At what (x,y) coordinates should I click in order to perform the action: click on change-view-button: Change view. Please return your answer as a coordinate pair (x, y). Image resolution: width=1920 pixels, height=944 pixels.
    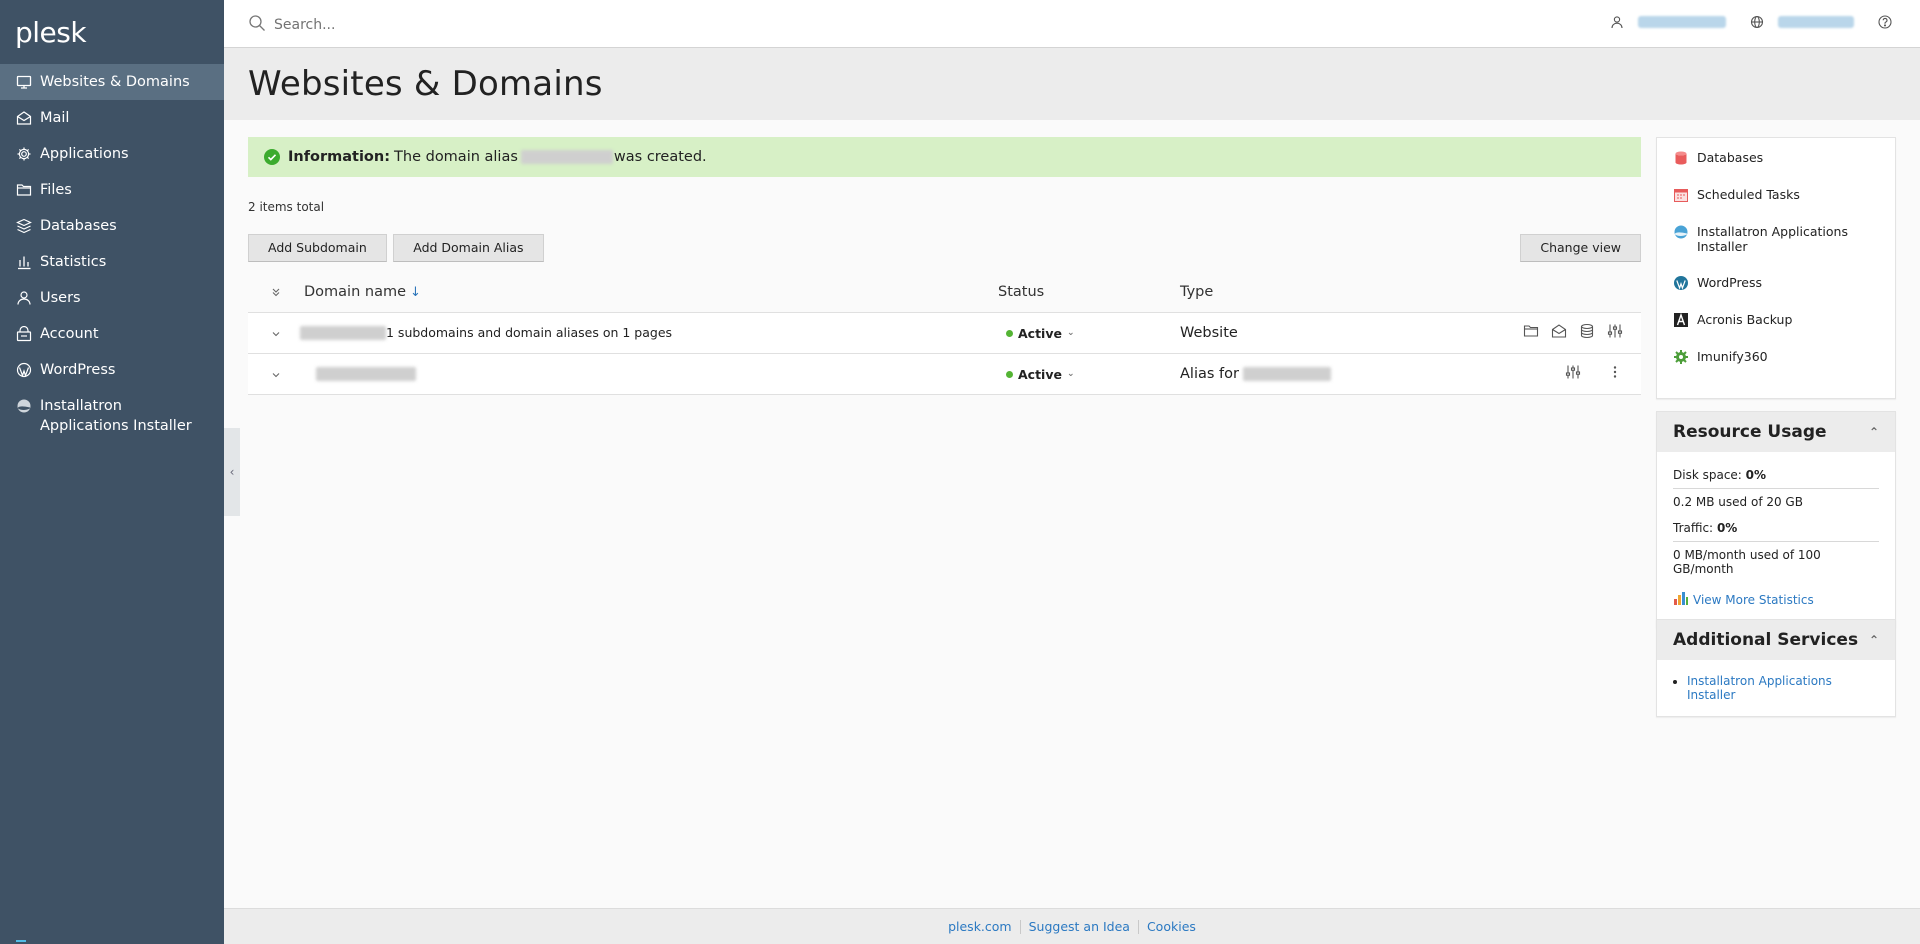
    Looking at the image, I should click on (1580, 248).